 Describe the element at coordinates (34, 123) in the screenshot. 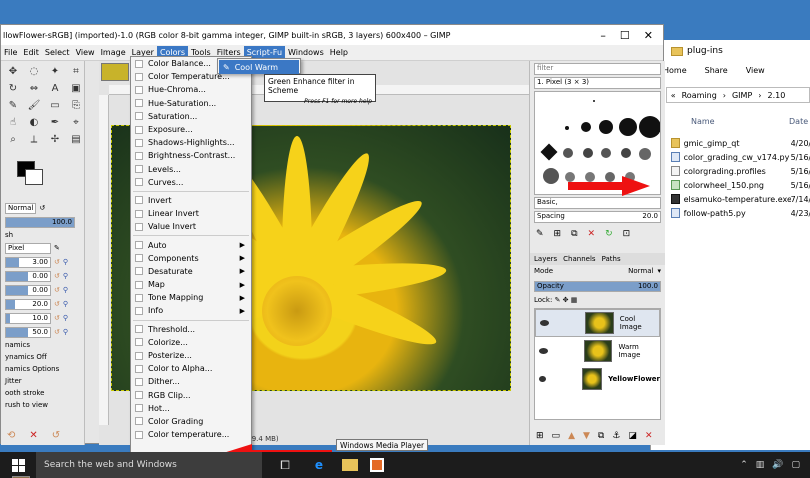

I see `dodge-icon: ◐` at that location.